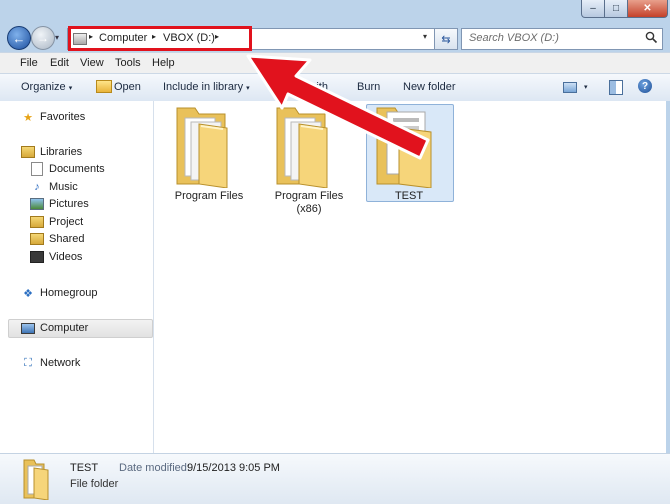 The image size is (670, 504). Describe the element at coordinates (60, 363) in the screenshot. I see `sidebar-item-label: Network` at that location.